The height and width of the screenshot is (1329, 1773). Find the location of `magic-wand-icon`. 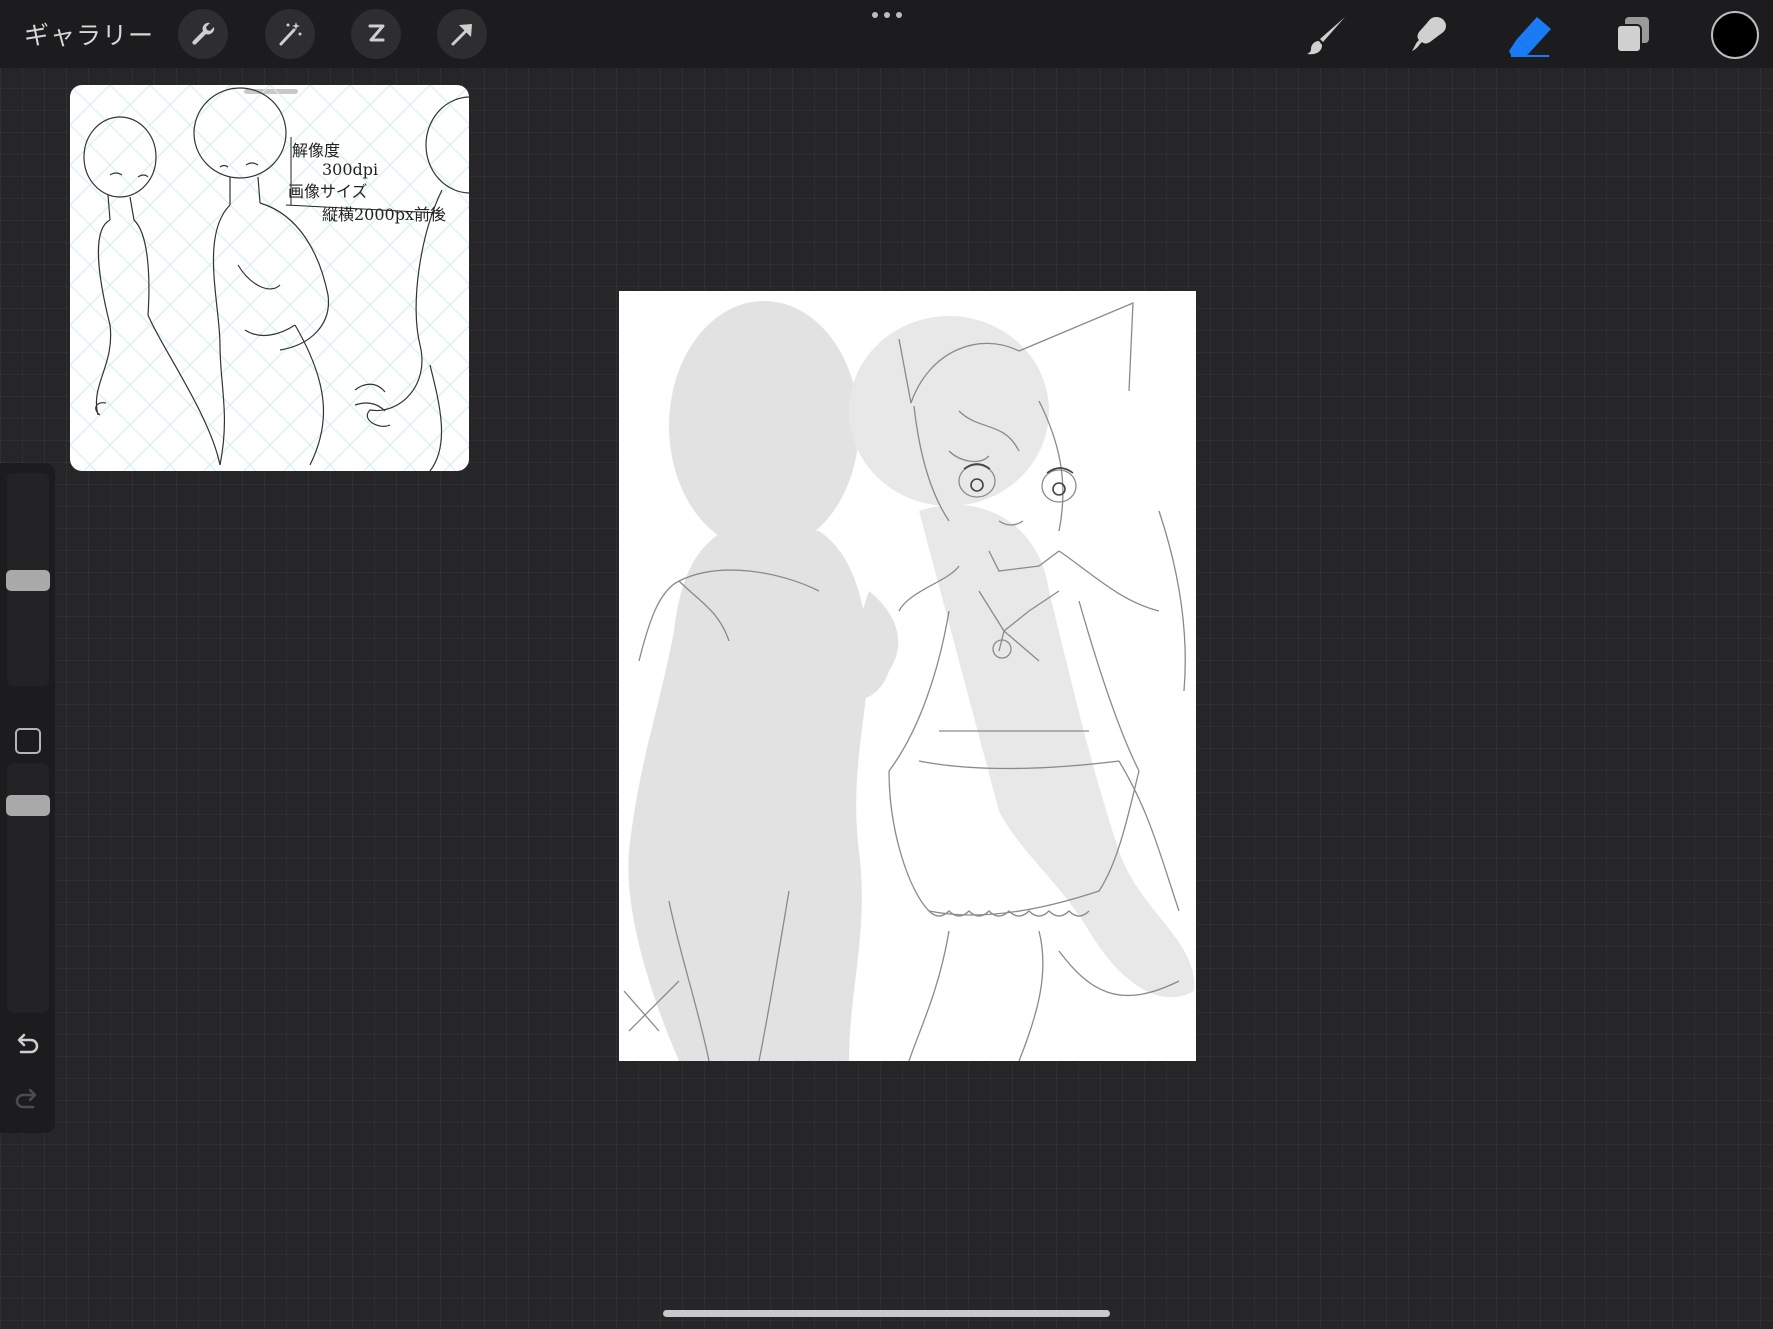

magic-wand-icon is located at coordinates (290, 34).